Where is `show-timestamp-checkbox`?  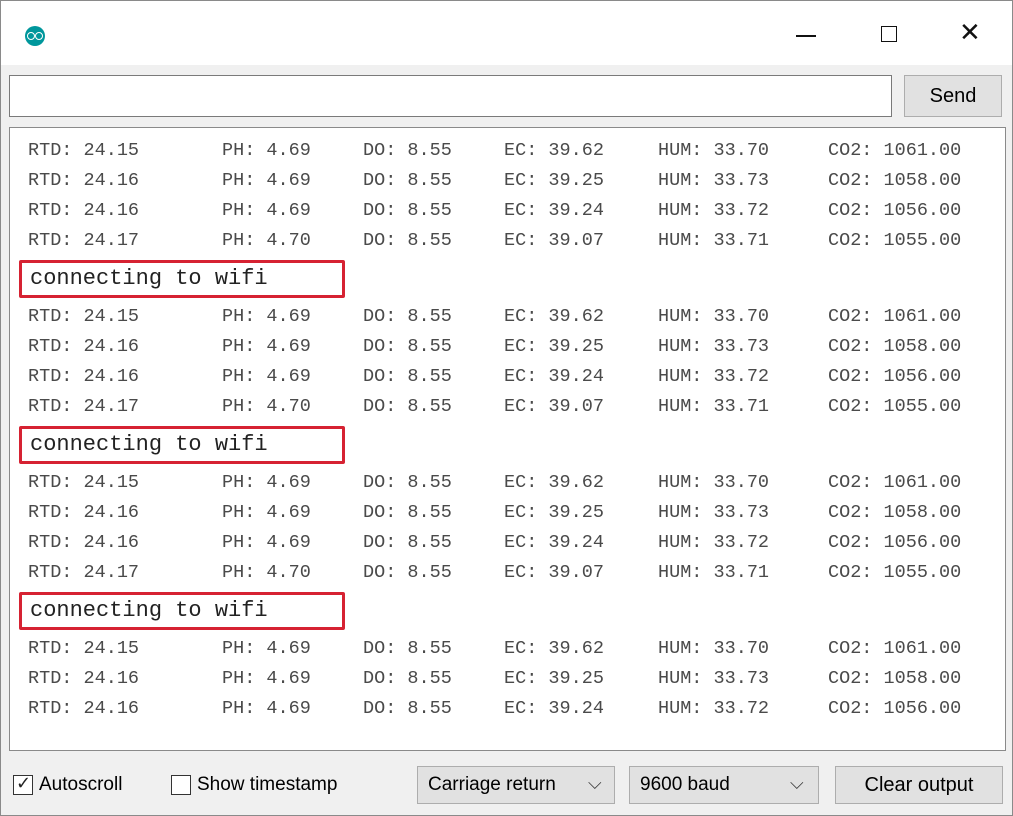 show-timestamp-checkbox is located at coordinates (181, 785).